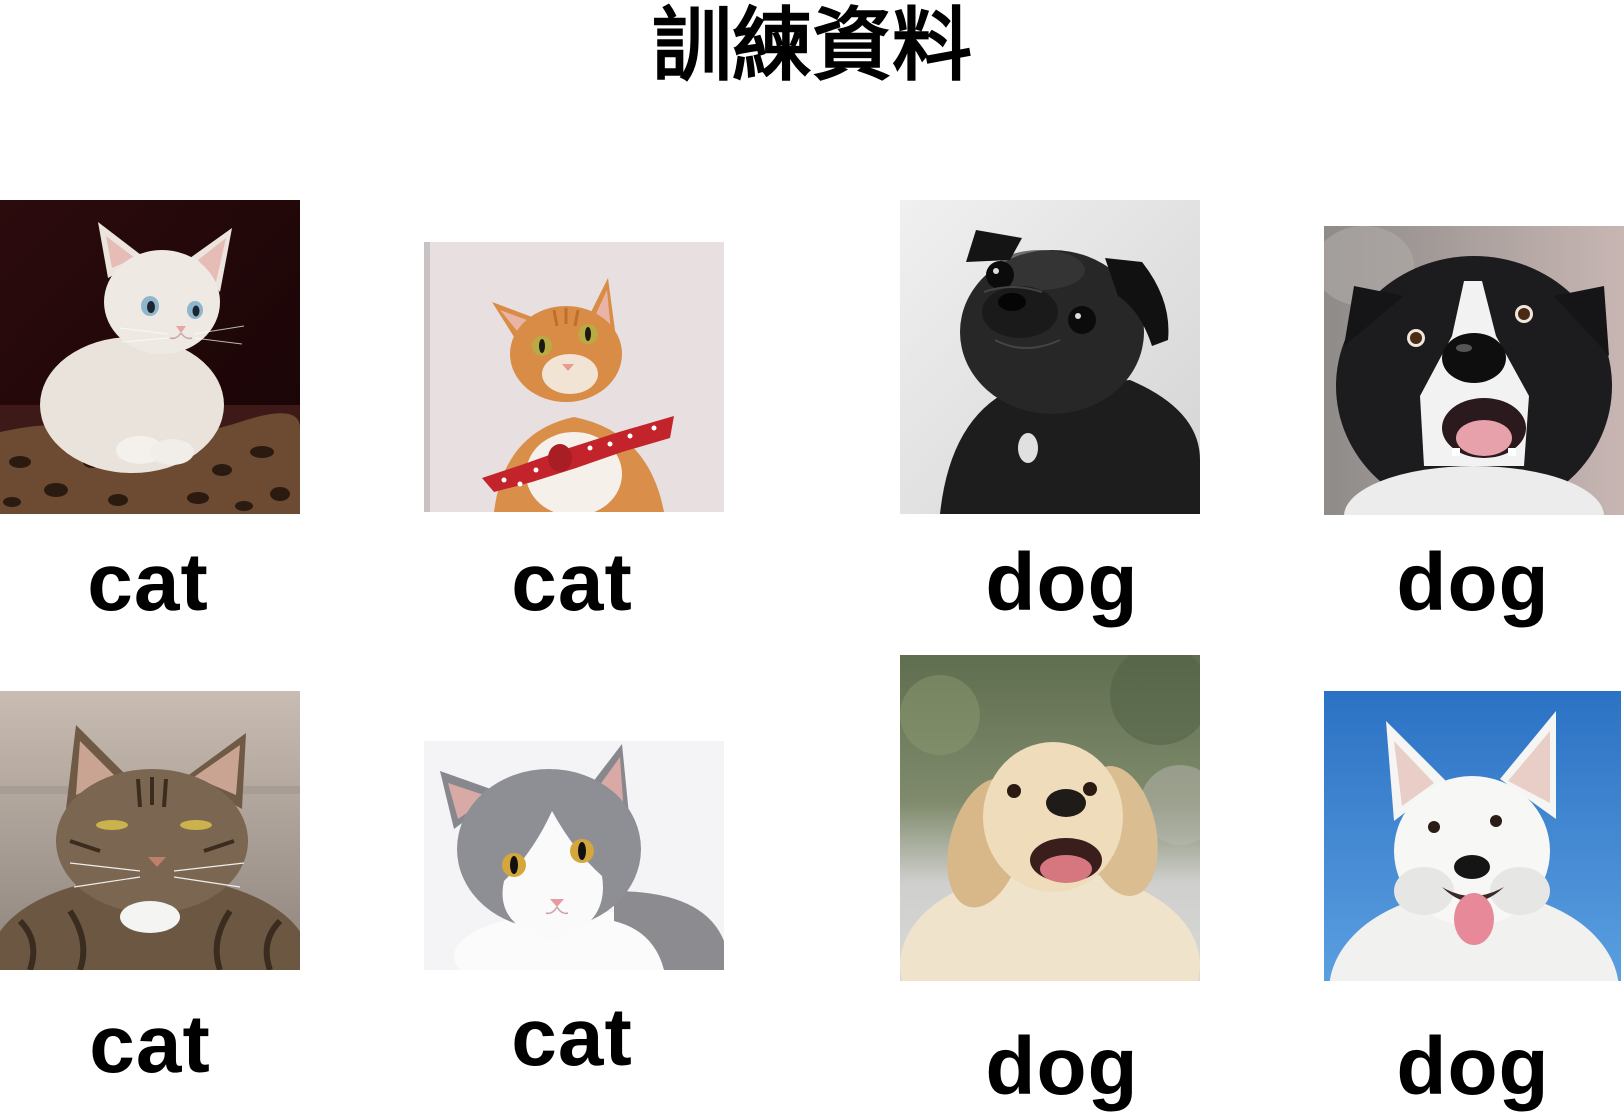 This screenshot has width=1624, height=1118. What do you see at coordinates (1020, 312) in the screenshot?
I see `muzzle` at bounding box center [1020, 312].